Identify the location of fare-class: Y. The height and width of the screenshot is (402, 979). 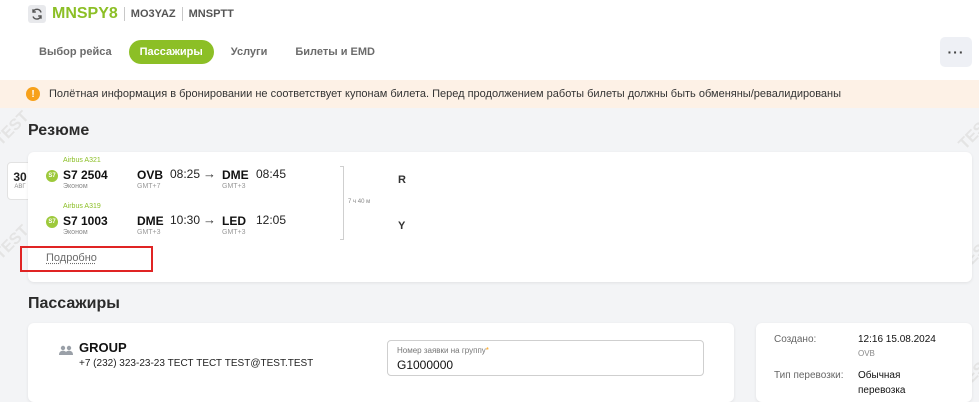
(402, 226).